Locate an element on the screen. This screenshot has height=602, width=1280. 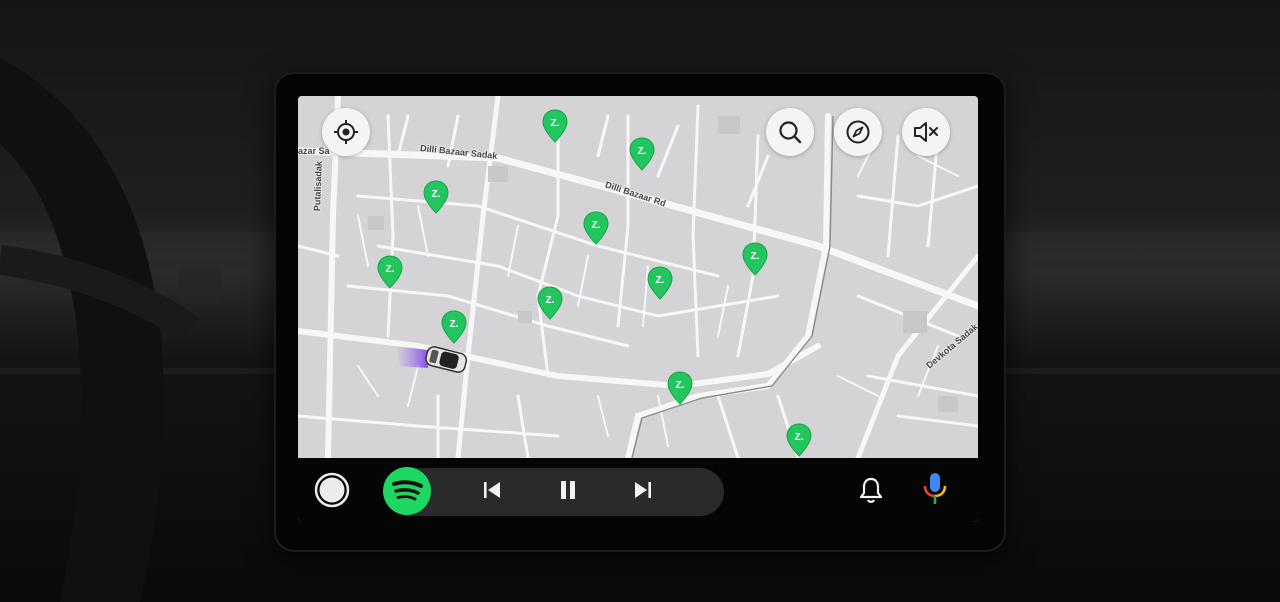
recenter-button is located at coordinates (346, 132).